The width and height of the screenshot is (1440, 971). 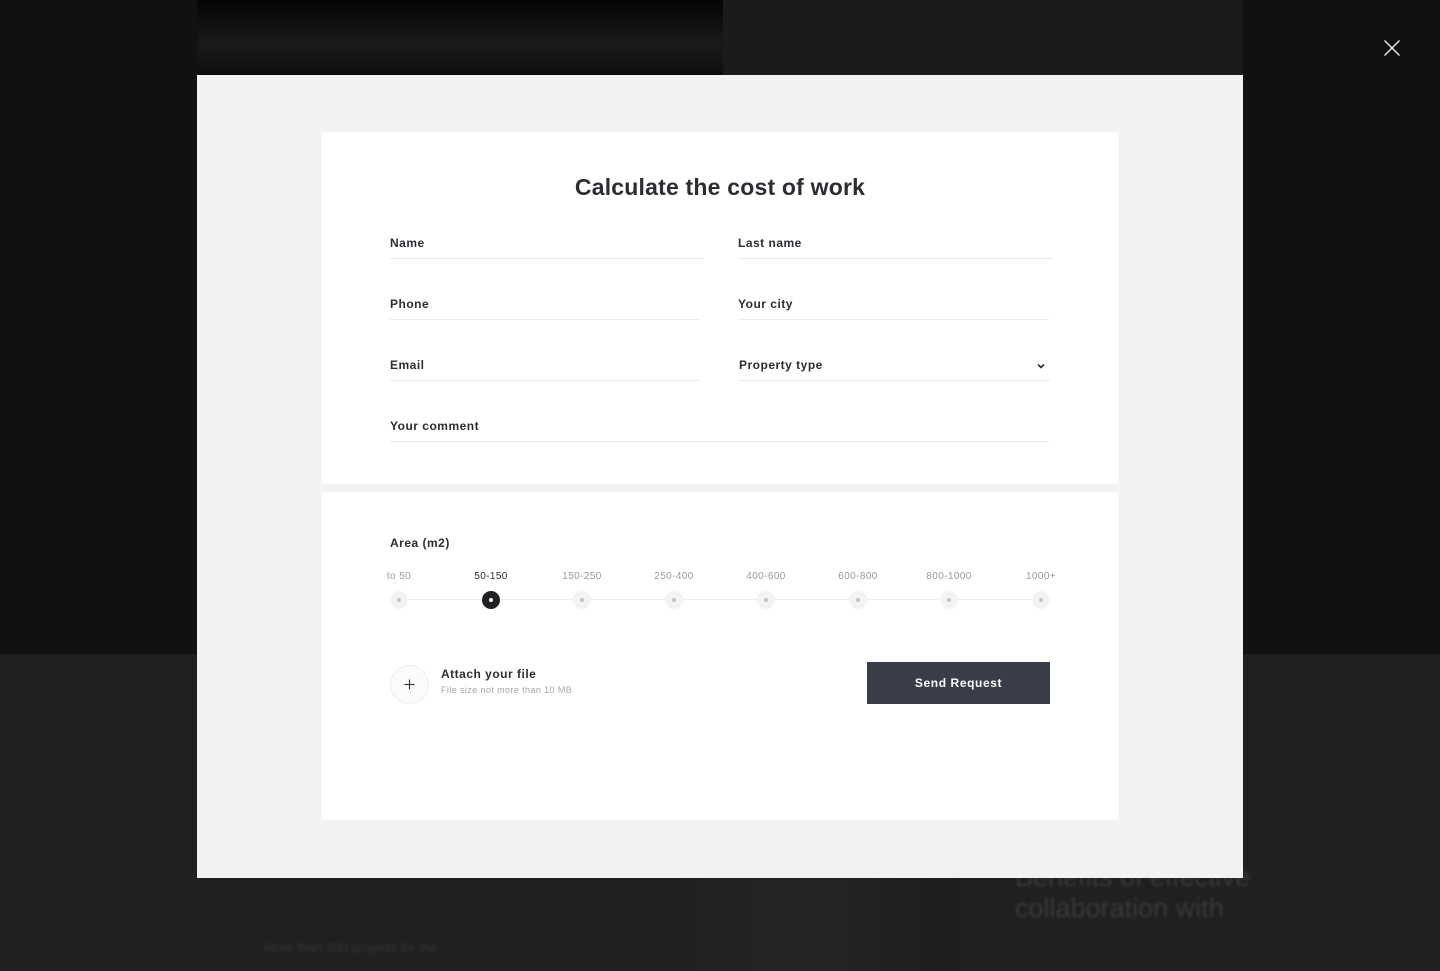 I want to click on plus-icon, so click(x=409, y=684).